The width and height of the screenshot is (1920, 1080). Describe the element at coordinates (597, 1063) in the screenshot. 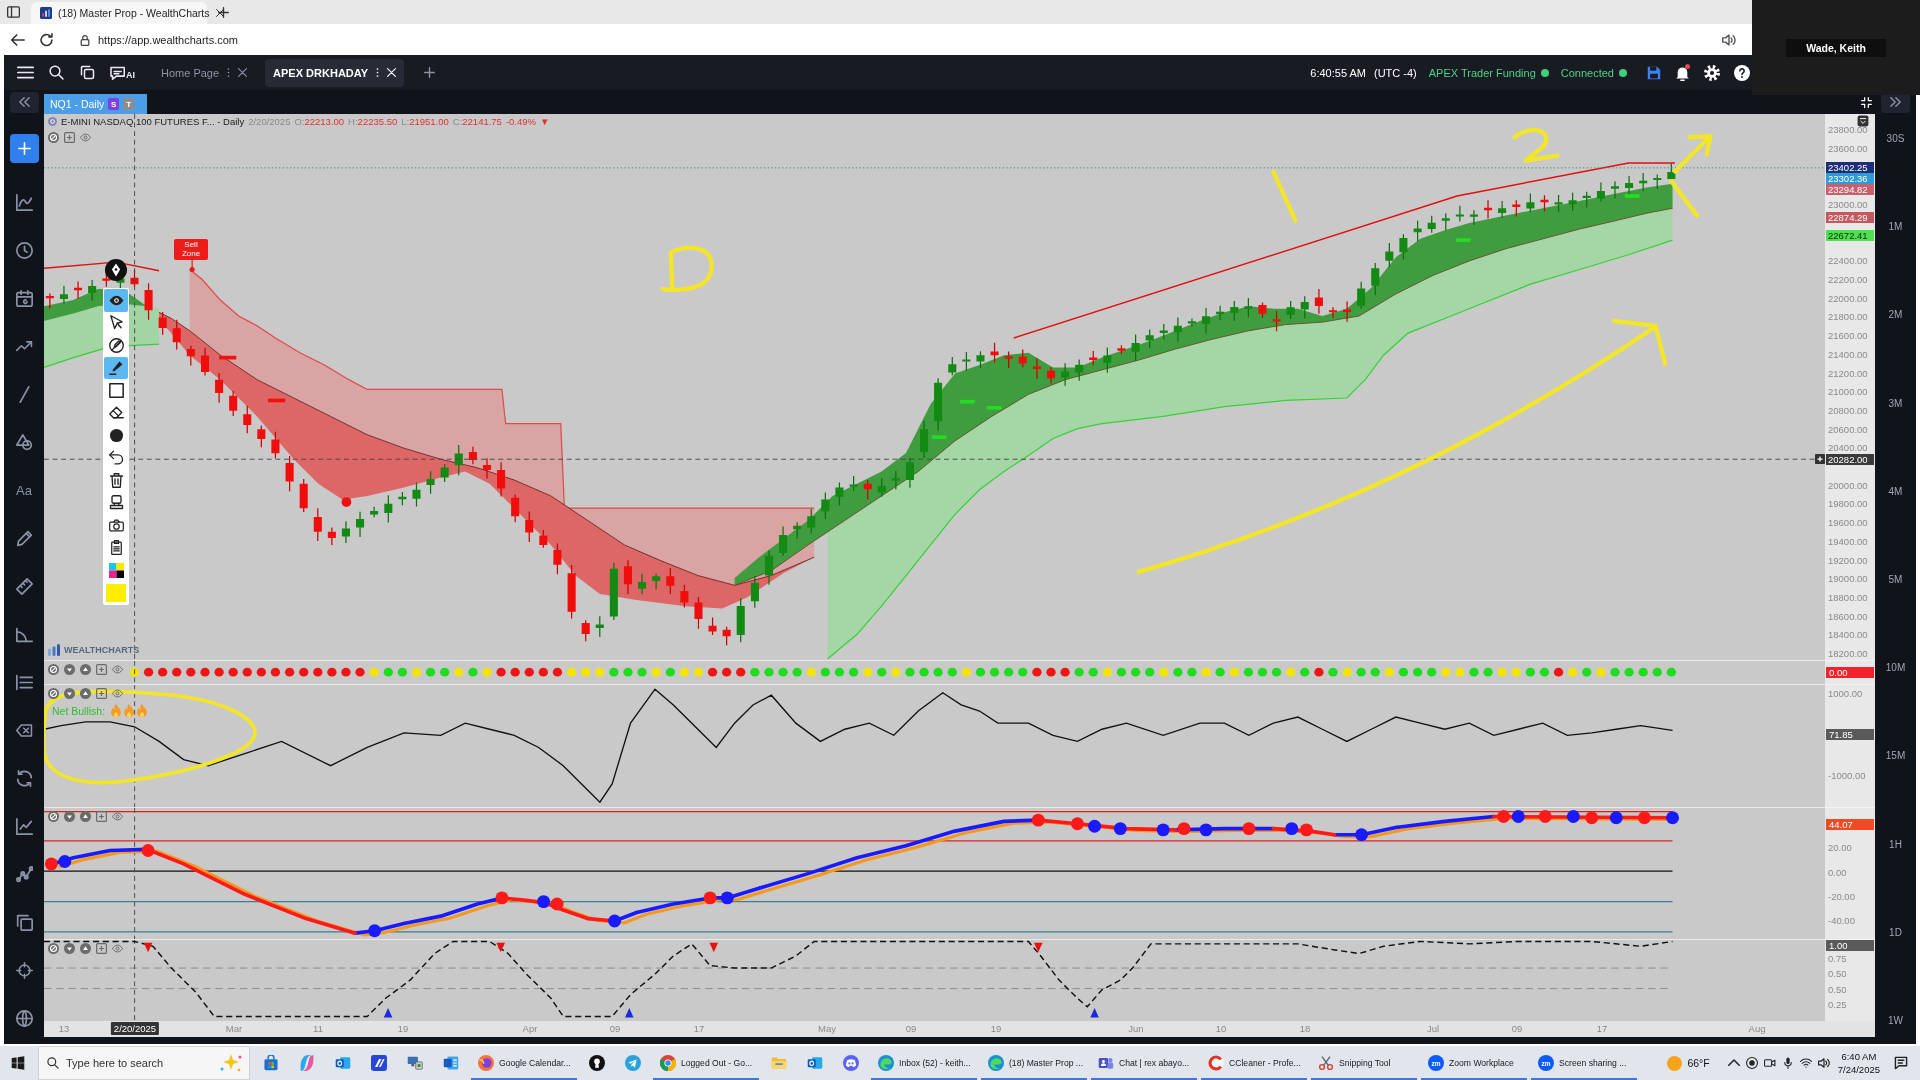

I see `keyhole-icon` at that location.